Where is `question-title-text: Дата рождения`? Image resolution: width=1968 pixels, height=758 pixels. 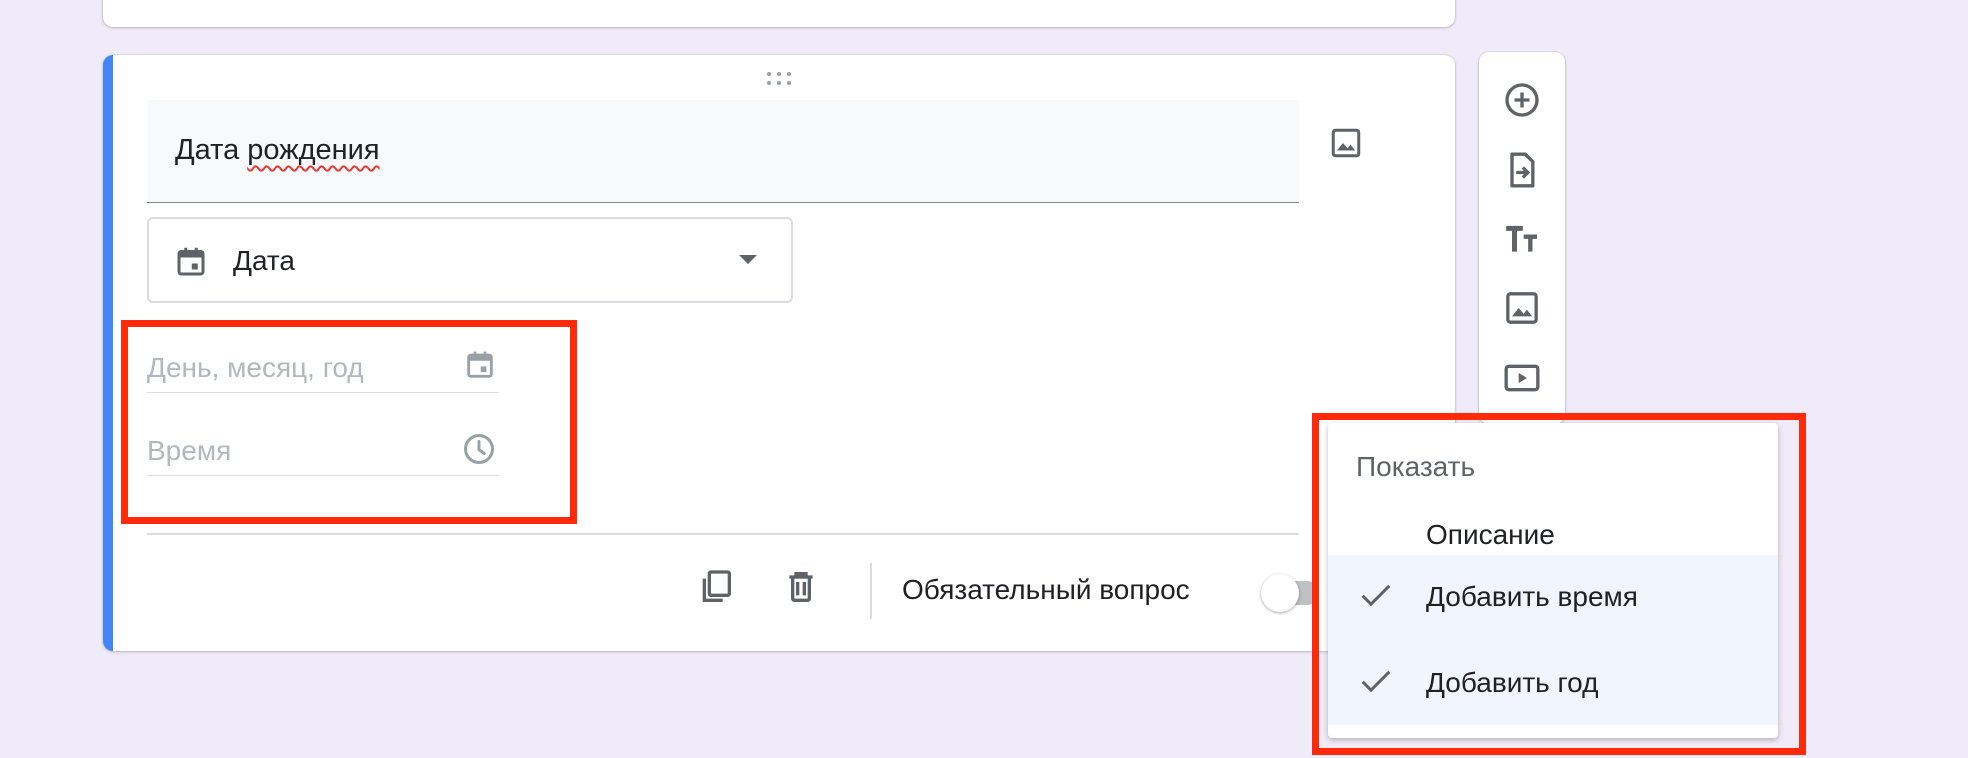
question-title-text: Дата рождения is located at coordinates (277, 150).